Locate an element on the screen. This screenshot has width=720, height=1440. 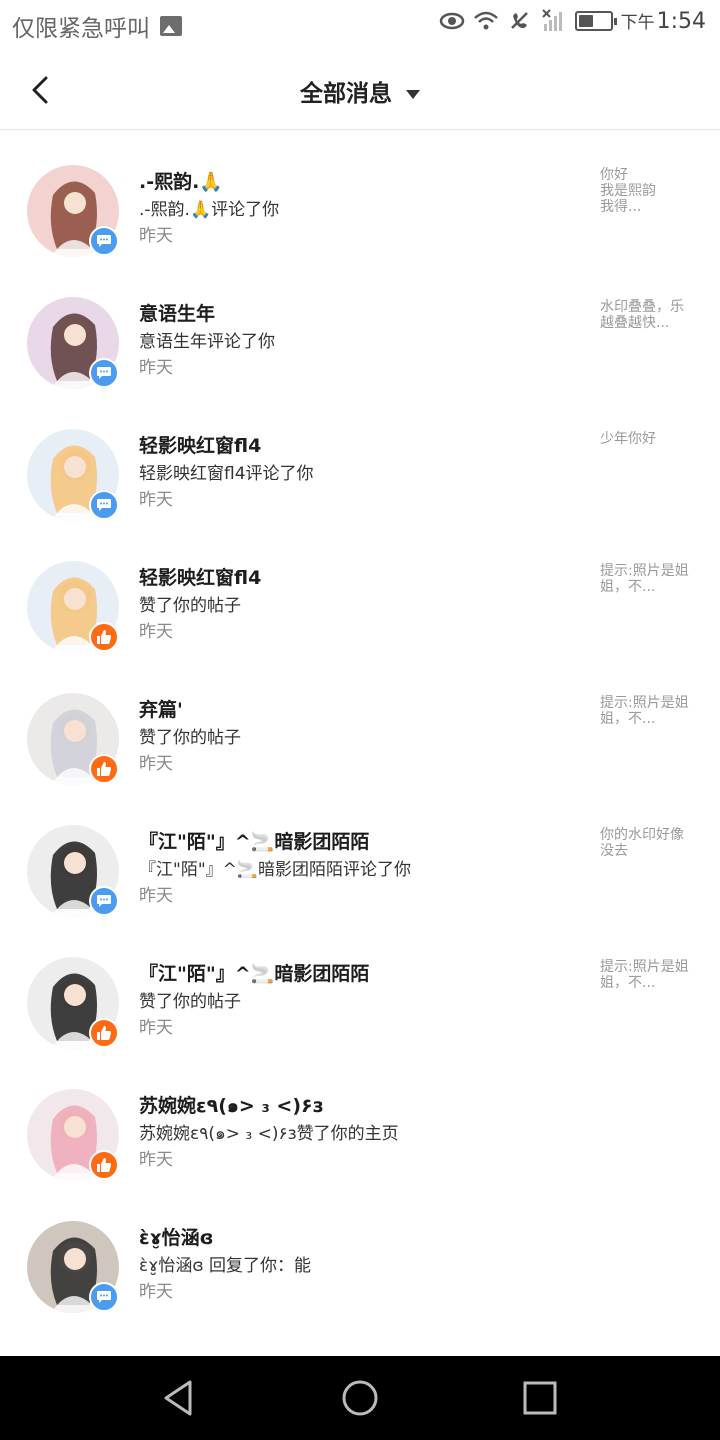
status-bar: 仅限紧急呼叫 下午1:54 is located at coordinates (360, 25).